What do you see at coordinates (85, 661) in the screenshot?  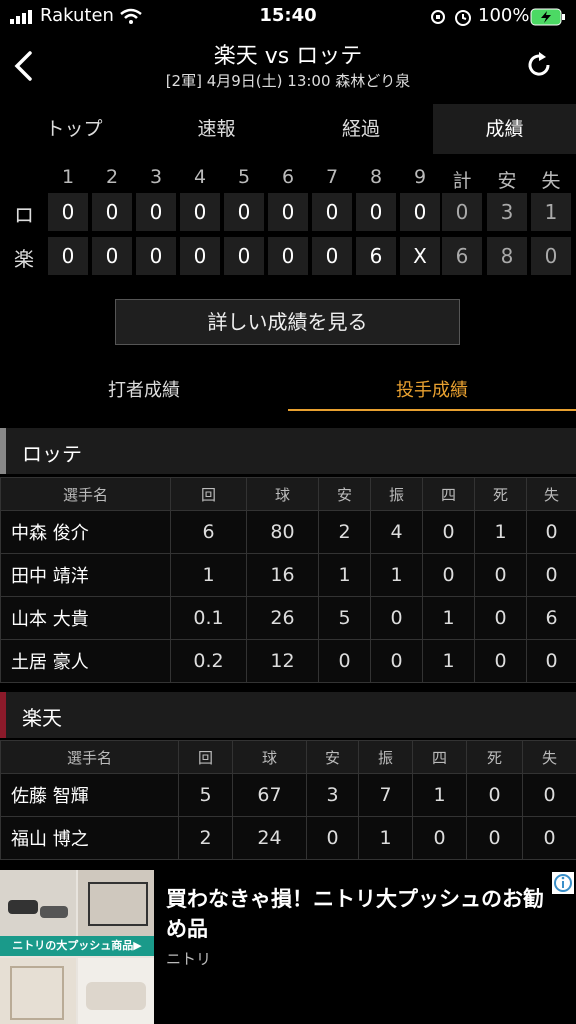 I see `pitcher-name: 土居 豪人` at bounding box center [85, 661].